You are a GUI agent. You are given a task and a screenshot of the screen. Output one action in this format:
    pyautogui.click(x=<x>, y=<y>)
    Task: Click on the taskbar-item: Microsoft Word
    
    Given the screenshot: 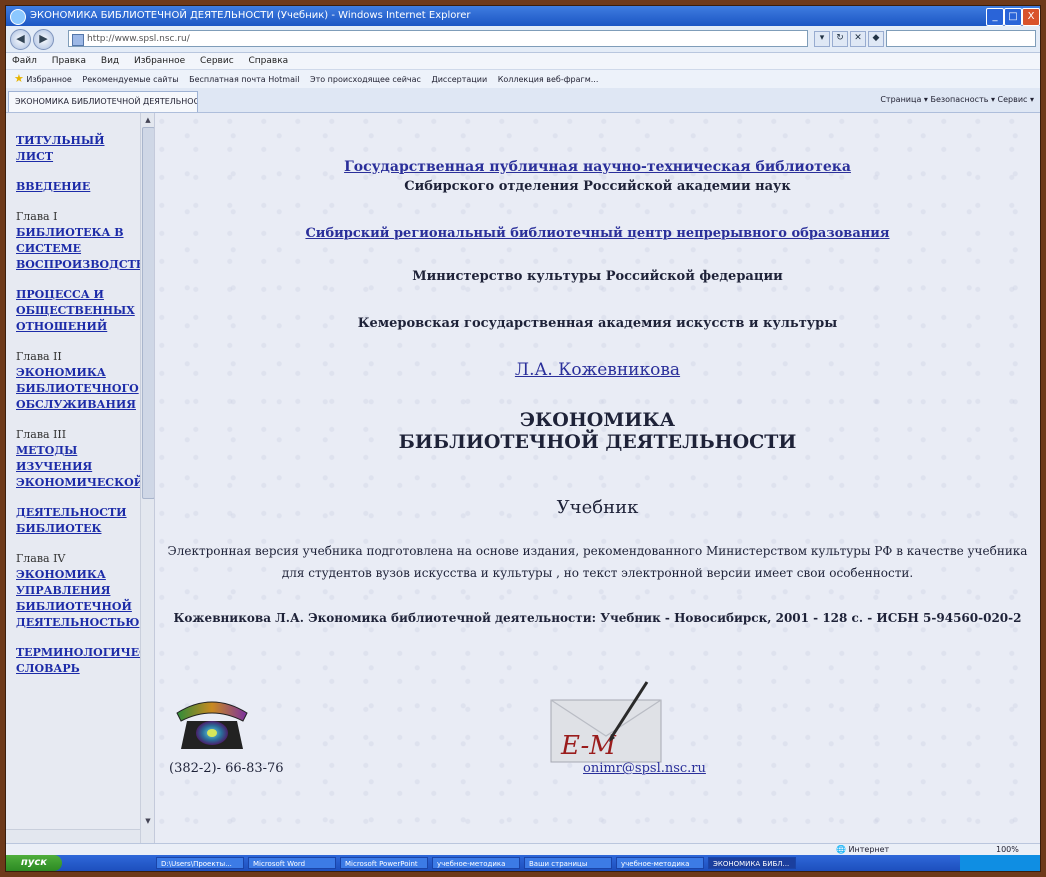 What is the action you would take?
    pyautogui.click(x=292, y=863)
    